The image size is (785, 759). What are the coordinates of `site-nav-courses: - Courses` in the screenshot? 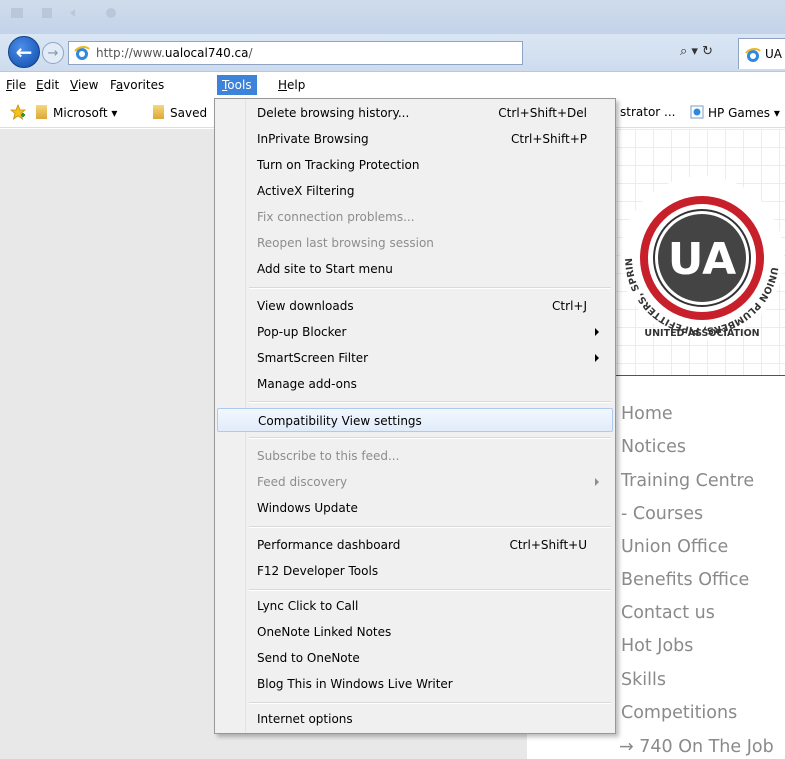 It's located at (662, 514).